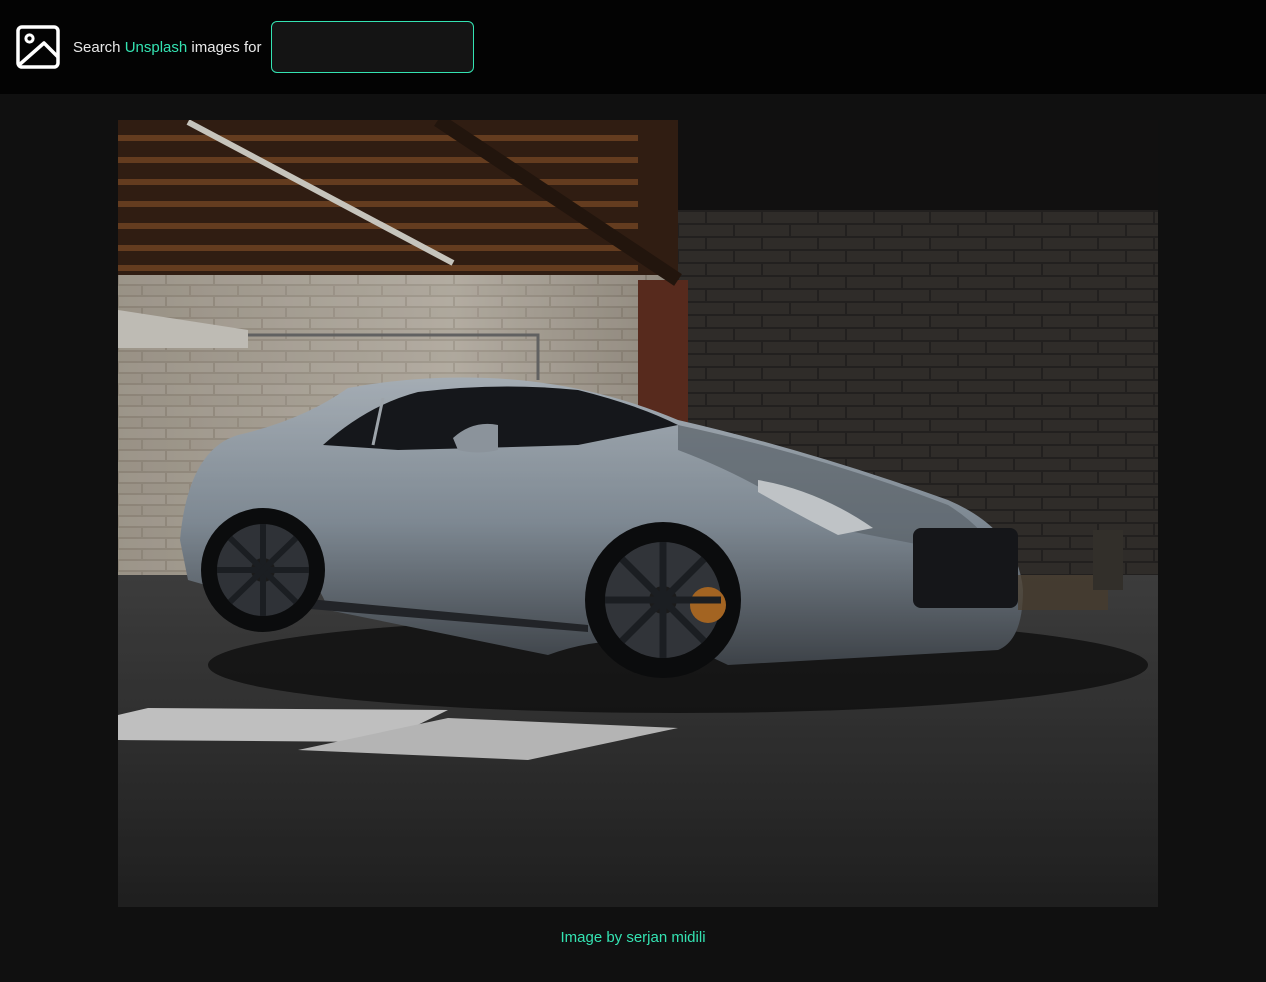 This screenshot has height=982, width=1266. What do you see at coordinates (97, 47) in the screenshot?
I see `search-prefix: Search` at bounding box center [97, 47].